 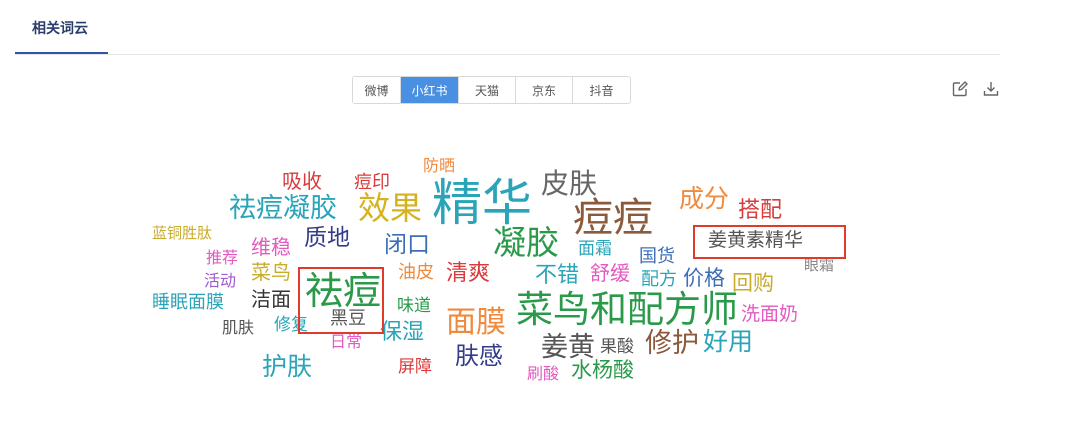 I want to click on cloud-word: 搭配, so click(x=760, y=210).